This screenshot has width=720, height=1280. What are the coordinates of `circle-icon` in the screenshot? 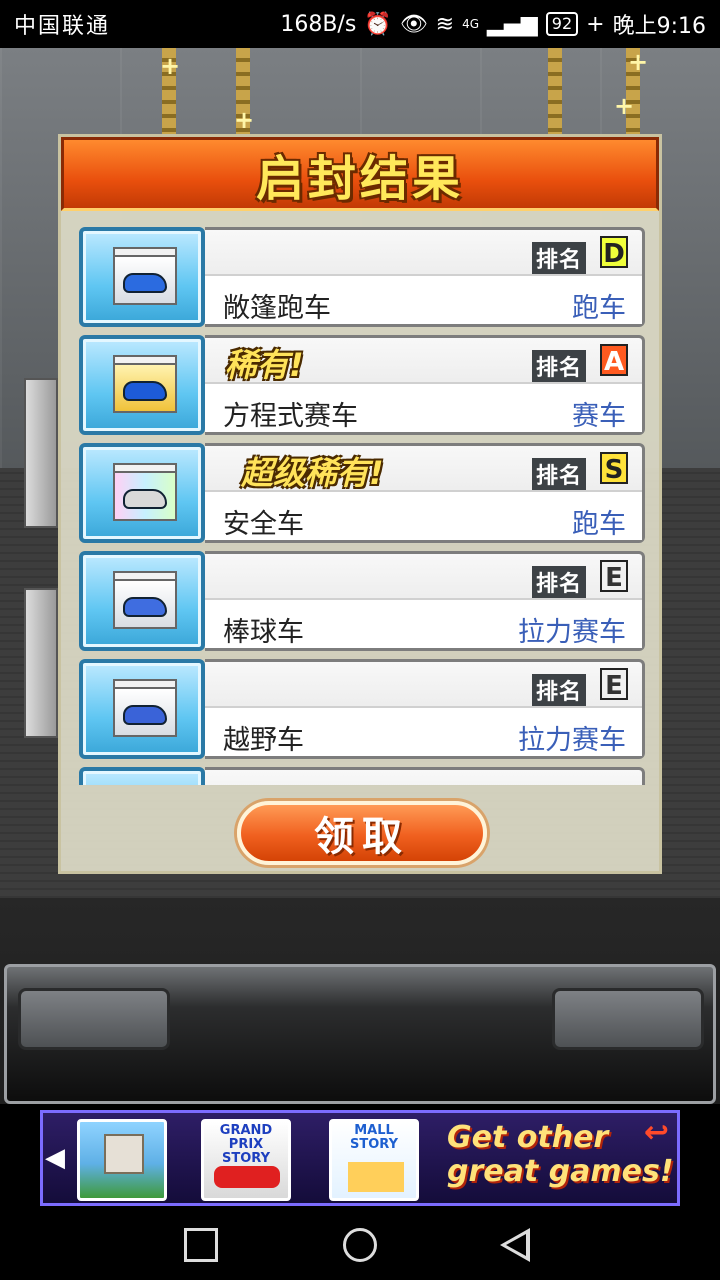 It's located at (360, 1245).